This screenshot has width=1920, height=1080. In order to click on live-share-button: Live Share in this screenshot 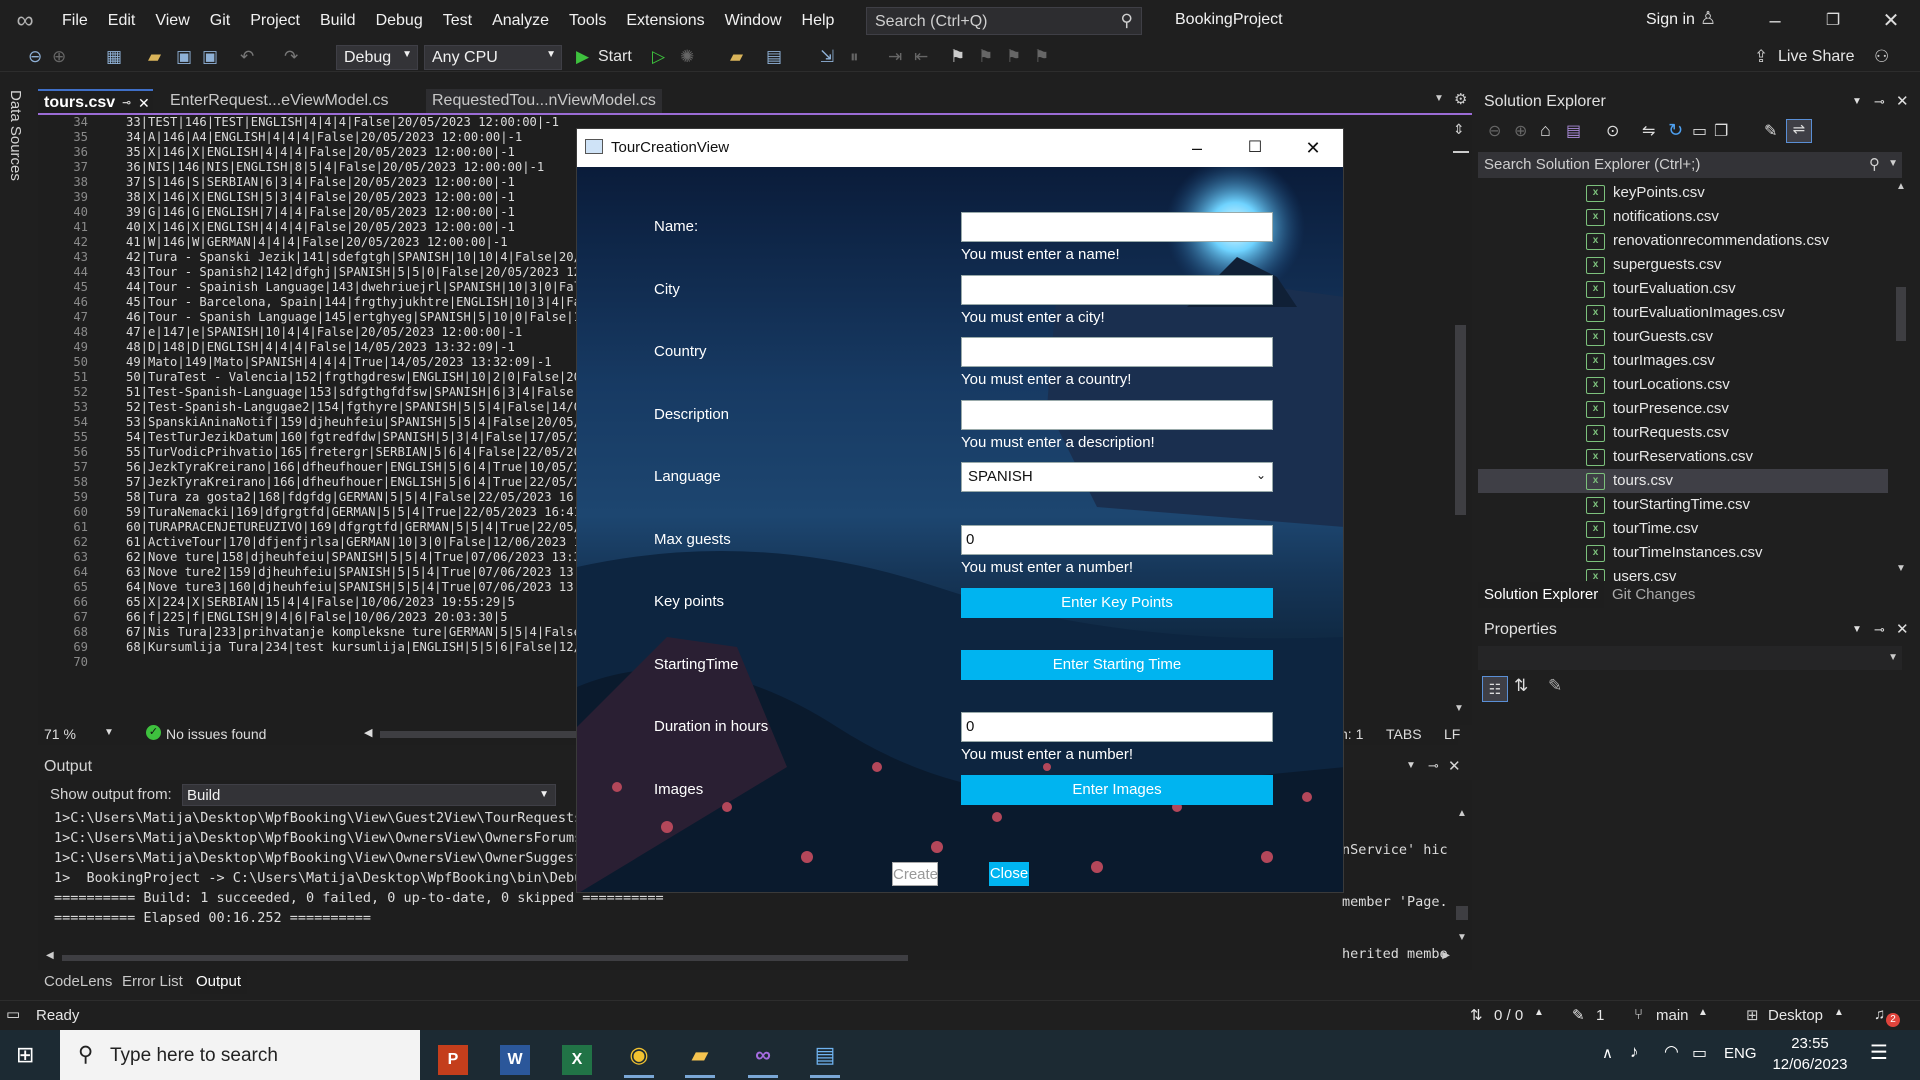, I will do `click(1816, 57)`.